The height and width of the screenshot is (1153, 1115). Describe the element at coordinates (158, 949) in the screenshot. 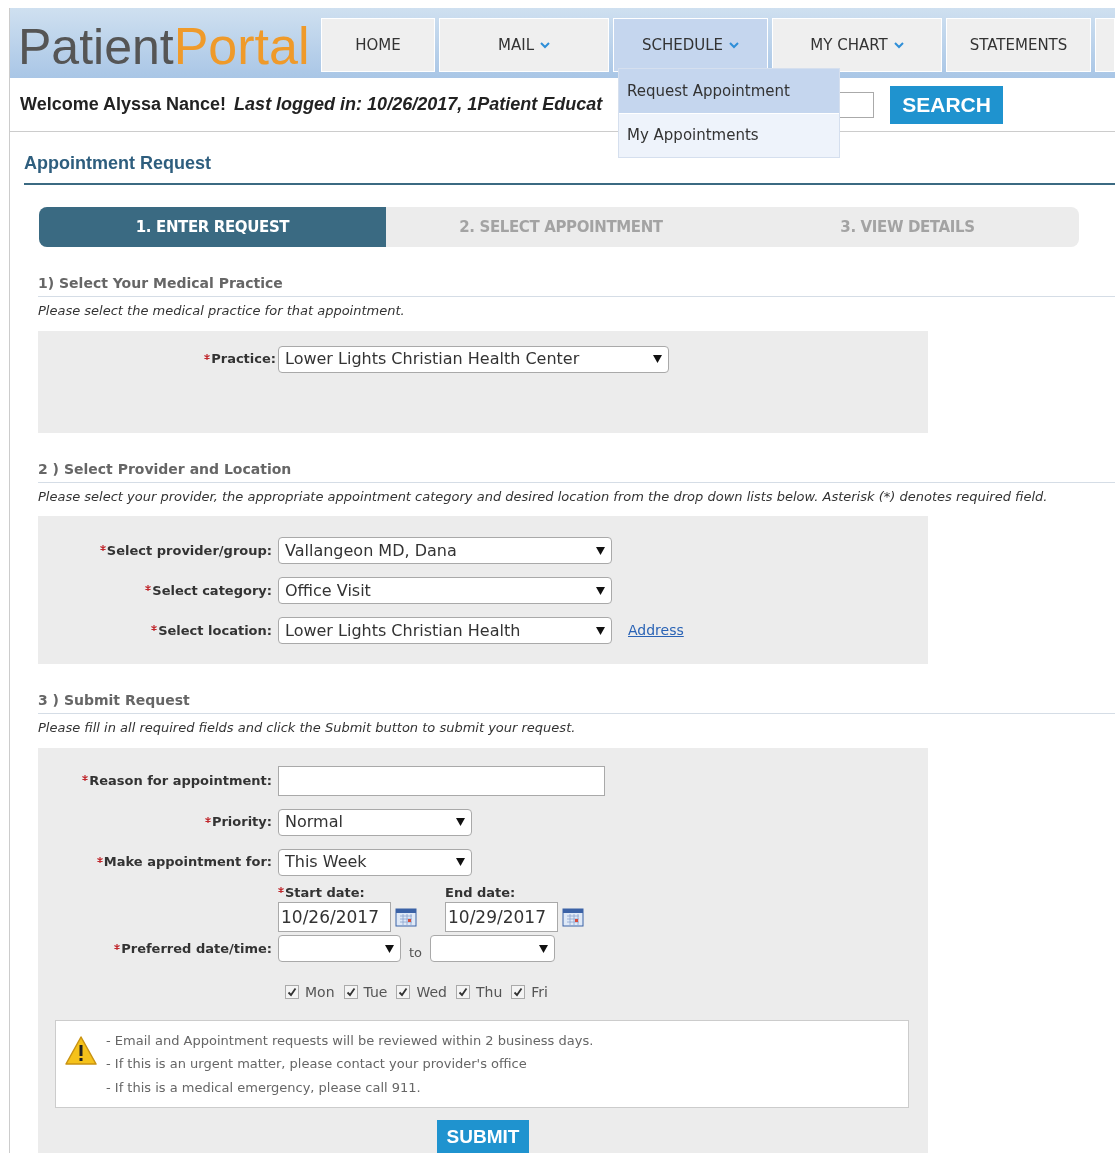

I see `field-label: Preferred date/time:` at that location.